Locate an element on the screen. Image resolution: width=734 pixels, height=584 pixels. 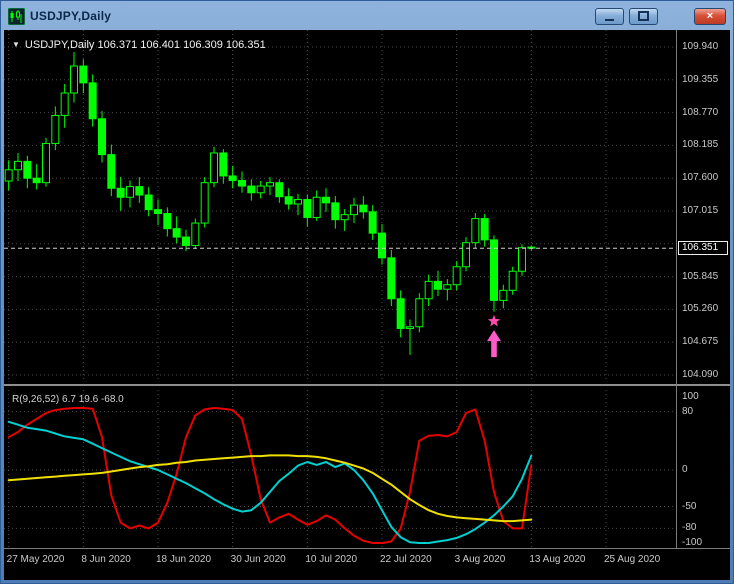
star-marker is located at coordinates (494, 320).